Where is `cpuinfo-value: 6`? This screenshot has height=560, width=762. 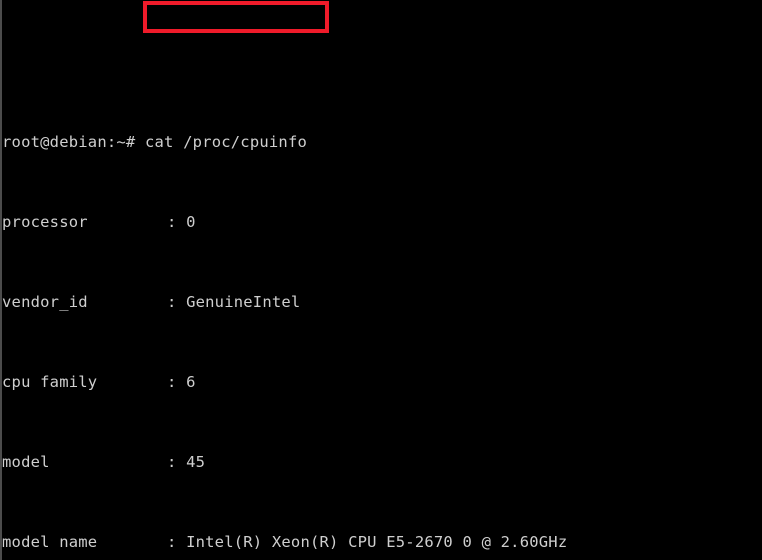 cpuinfo-value: 6 is located at coordinates (191, 382).